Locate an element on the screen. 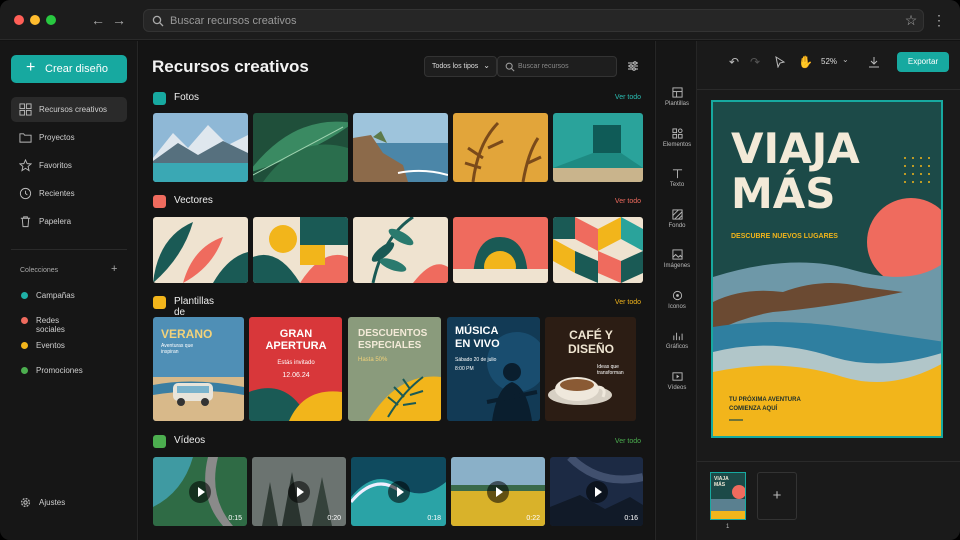 The image size is (960, 540). rail-item-chart: Gráficos is located at coordinates (677, 340).